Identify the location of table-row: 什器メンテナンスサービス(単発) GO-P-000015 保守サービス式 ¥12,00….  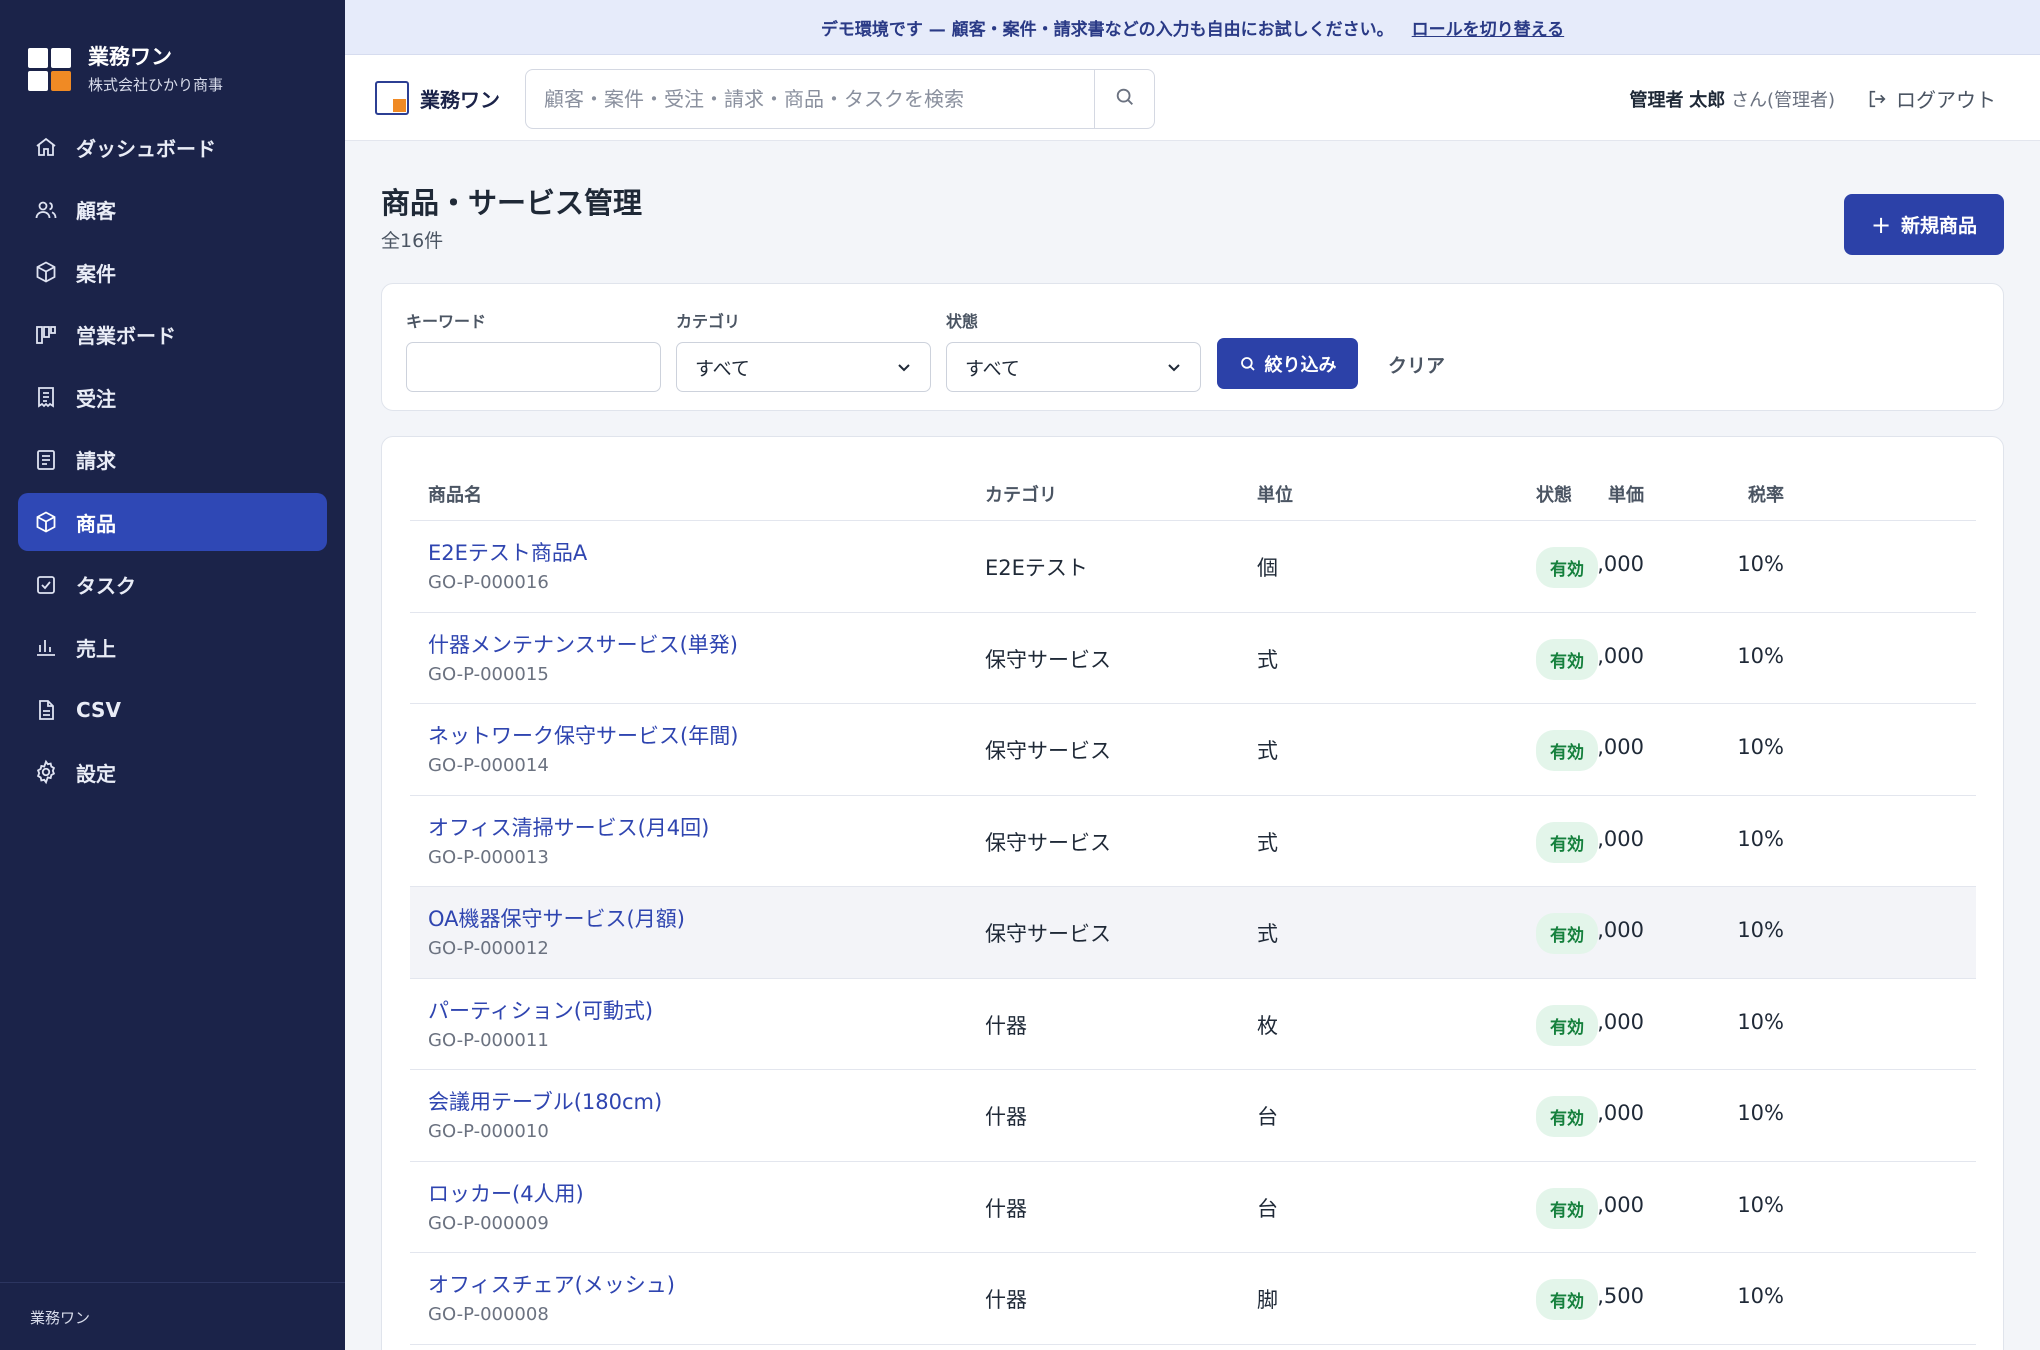
(1193, 658).